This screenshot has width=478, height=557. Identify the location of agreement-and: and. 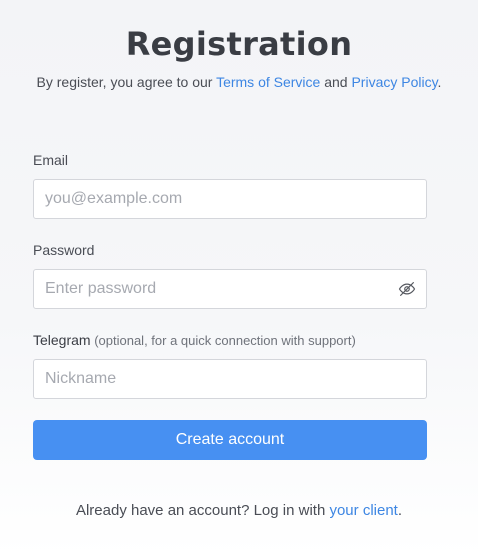
(336, 82).